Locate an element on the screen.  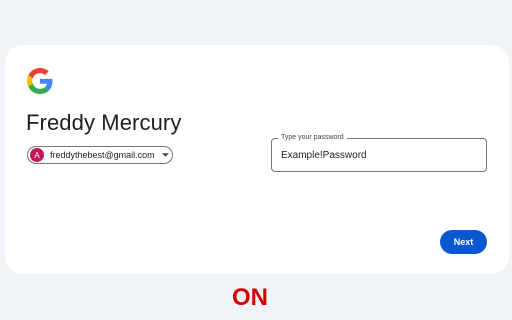
account-email: freddythebest@gmail.com is located at coordinates (102, 155).